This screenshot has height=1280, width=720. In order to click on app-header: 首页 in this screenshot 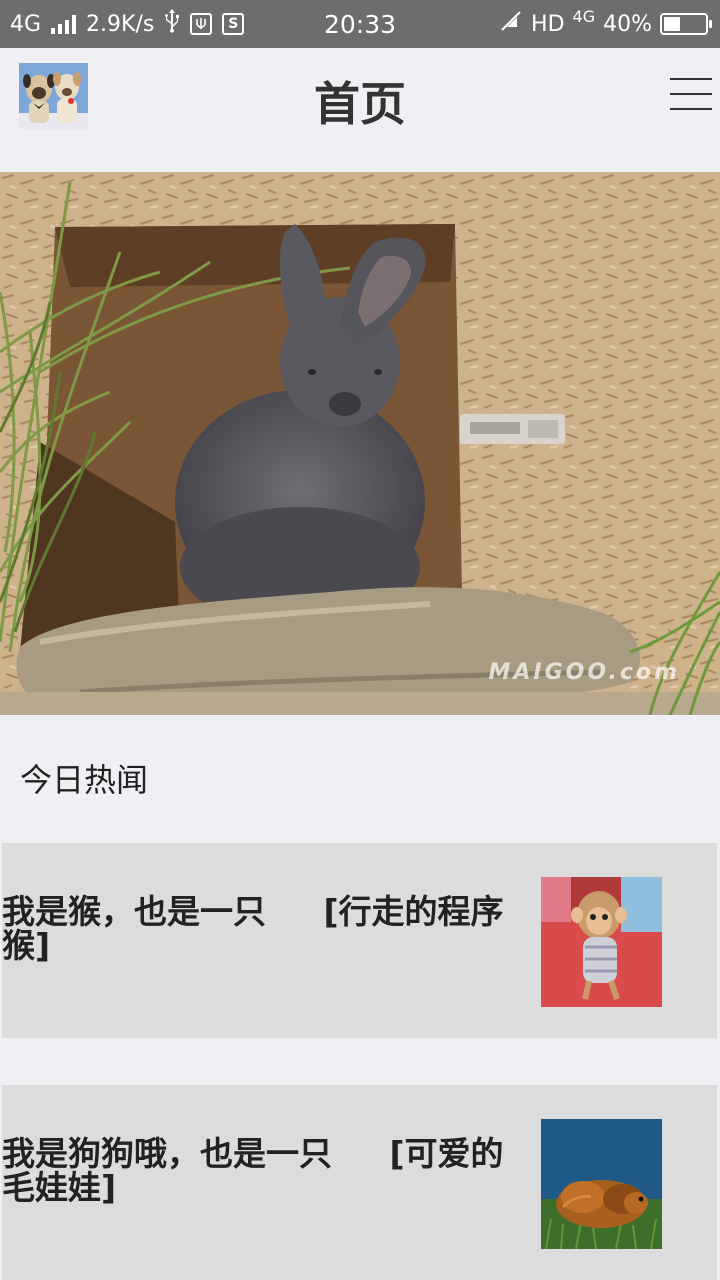, I will do `click(360, 110)`.